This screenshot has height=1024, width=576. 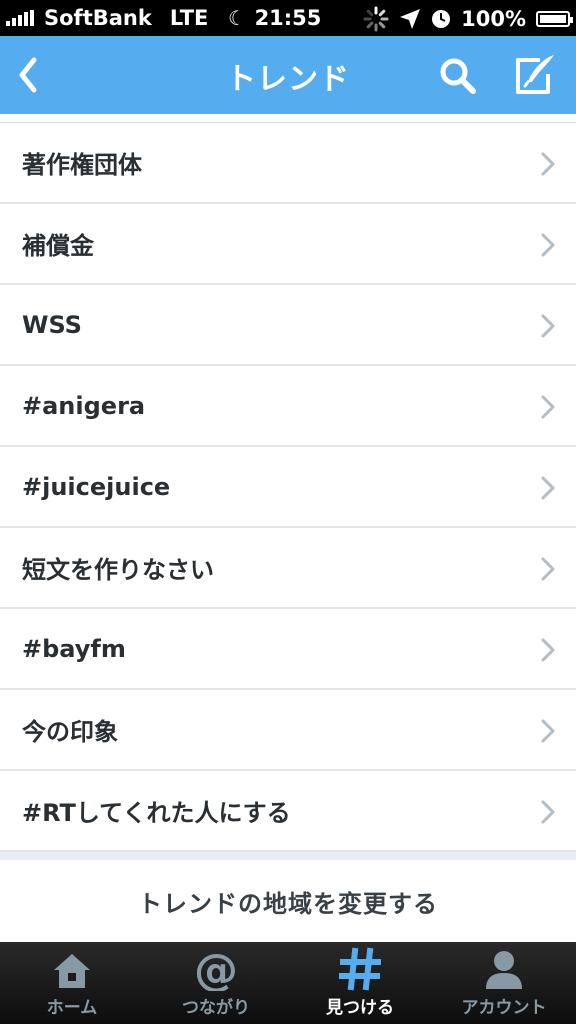 I want to click on trend-label: #bayfm, so click(x=74, y=648).